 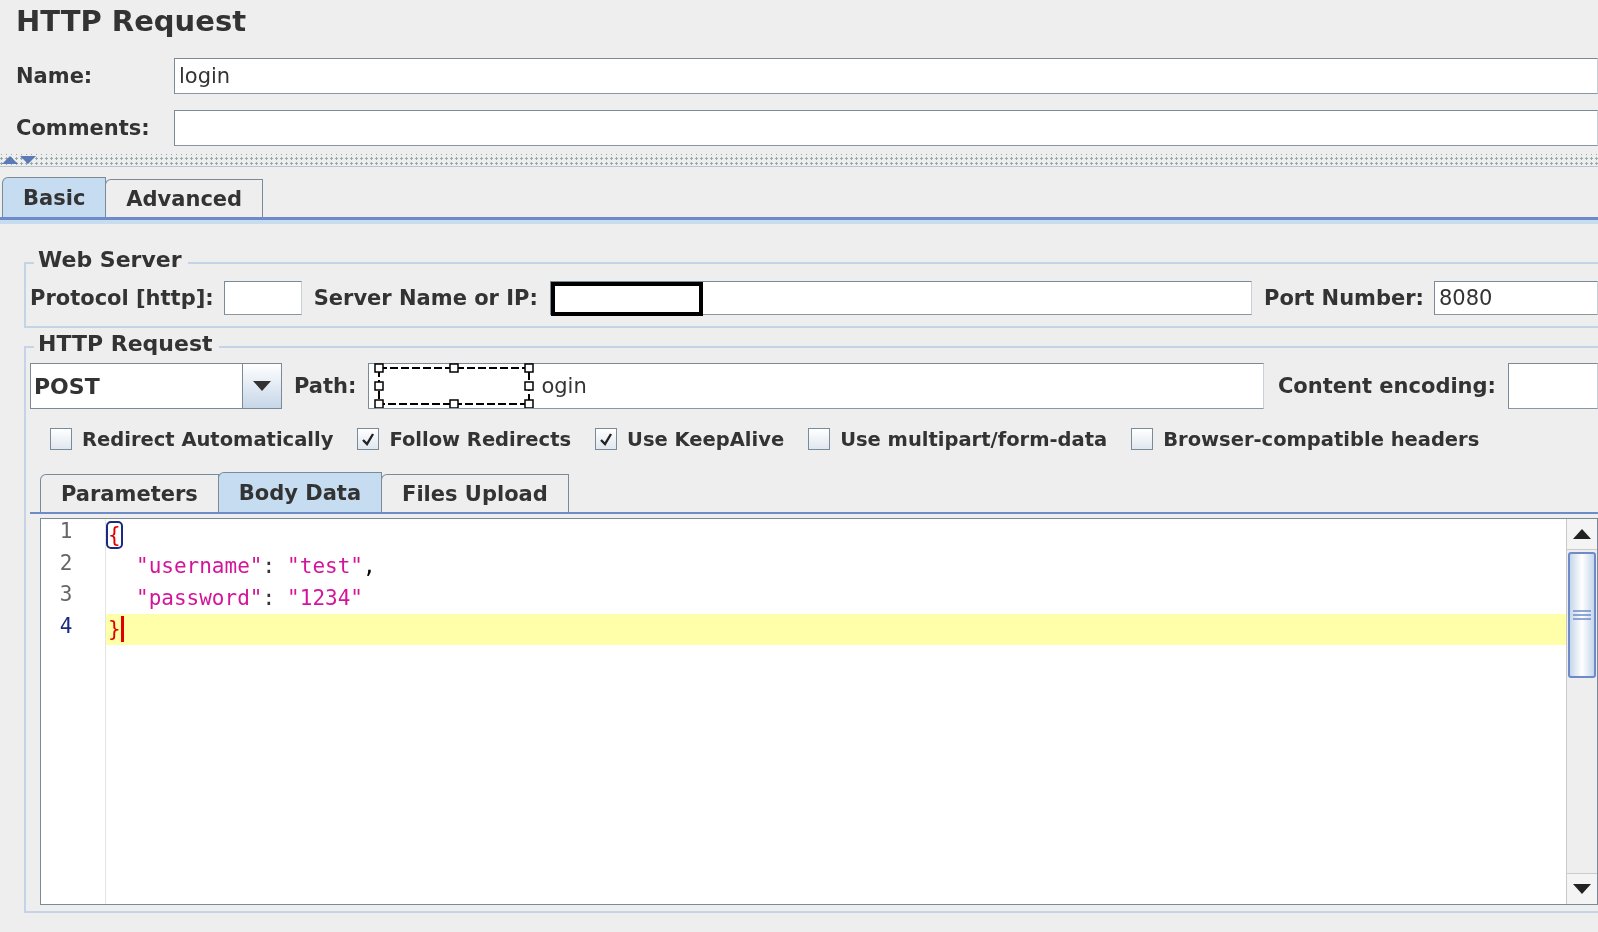 What do you see at coordinates (325, 566) in the screenshot?
I see `code-token: "test"` at bounding box center [325, 566].